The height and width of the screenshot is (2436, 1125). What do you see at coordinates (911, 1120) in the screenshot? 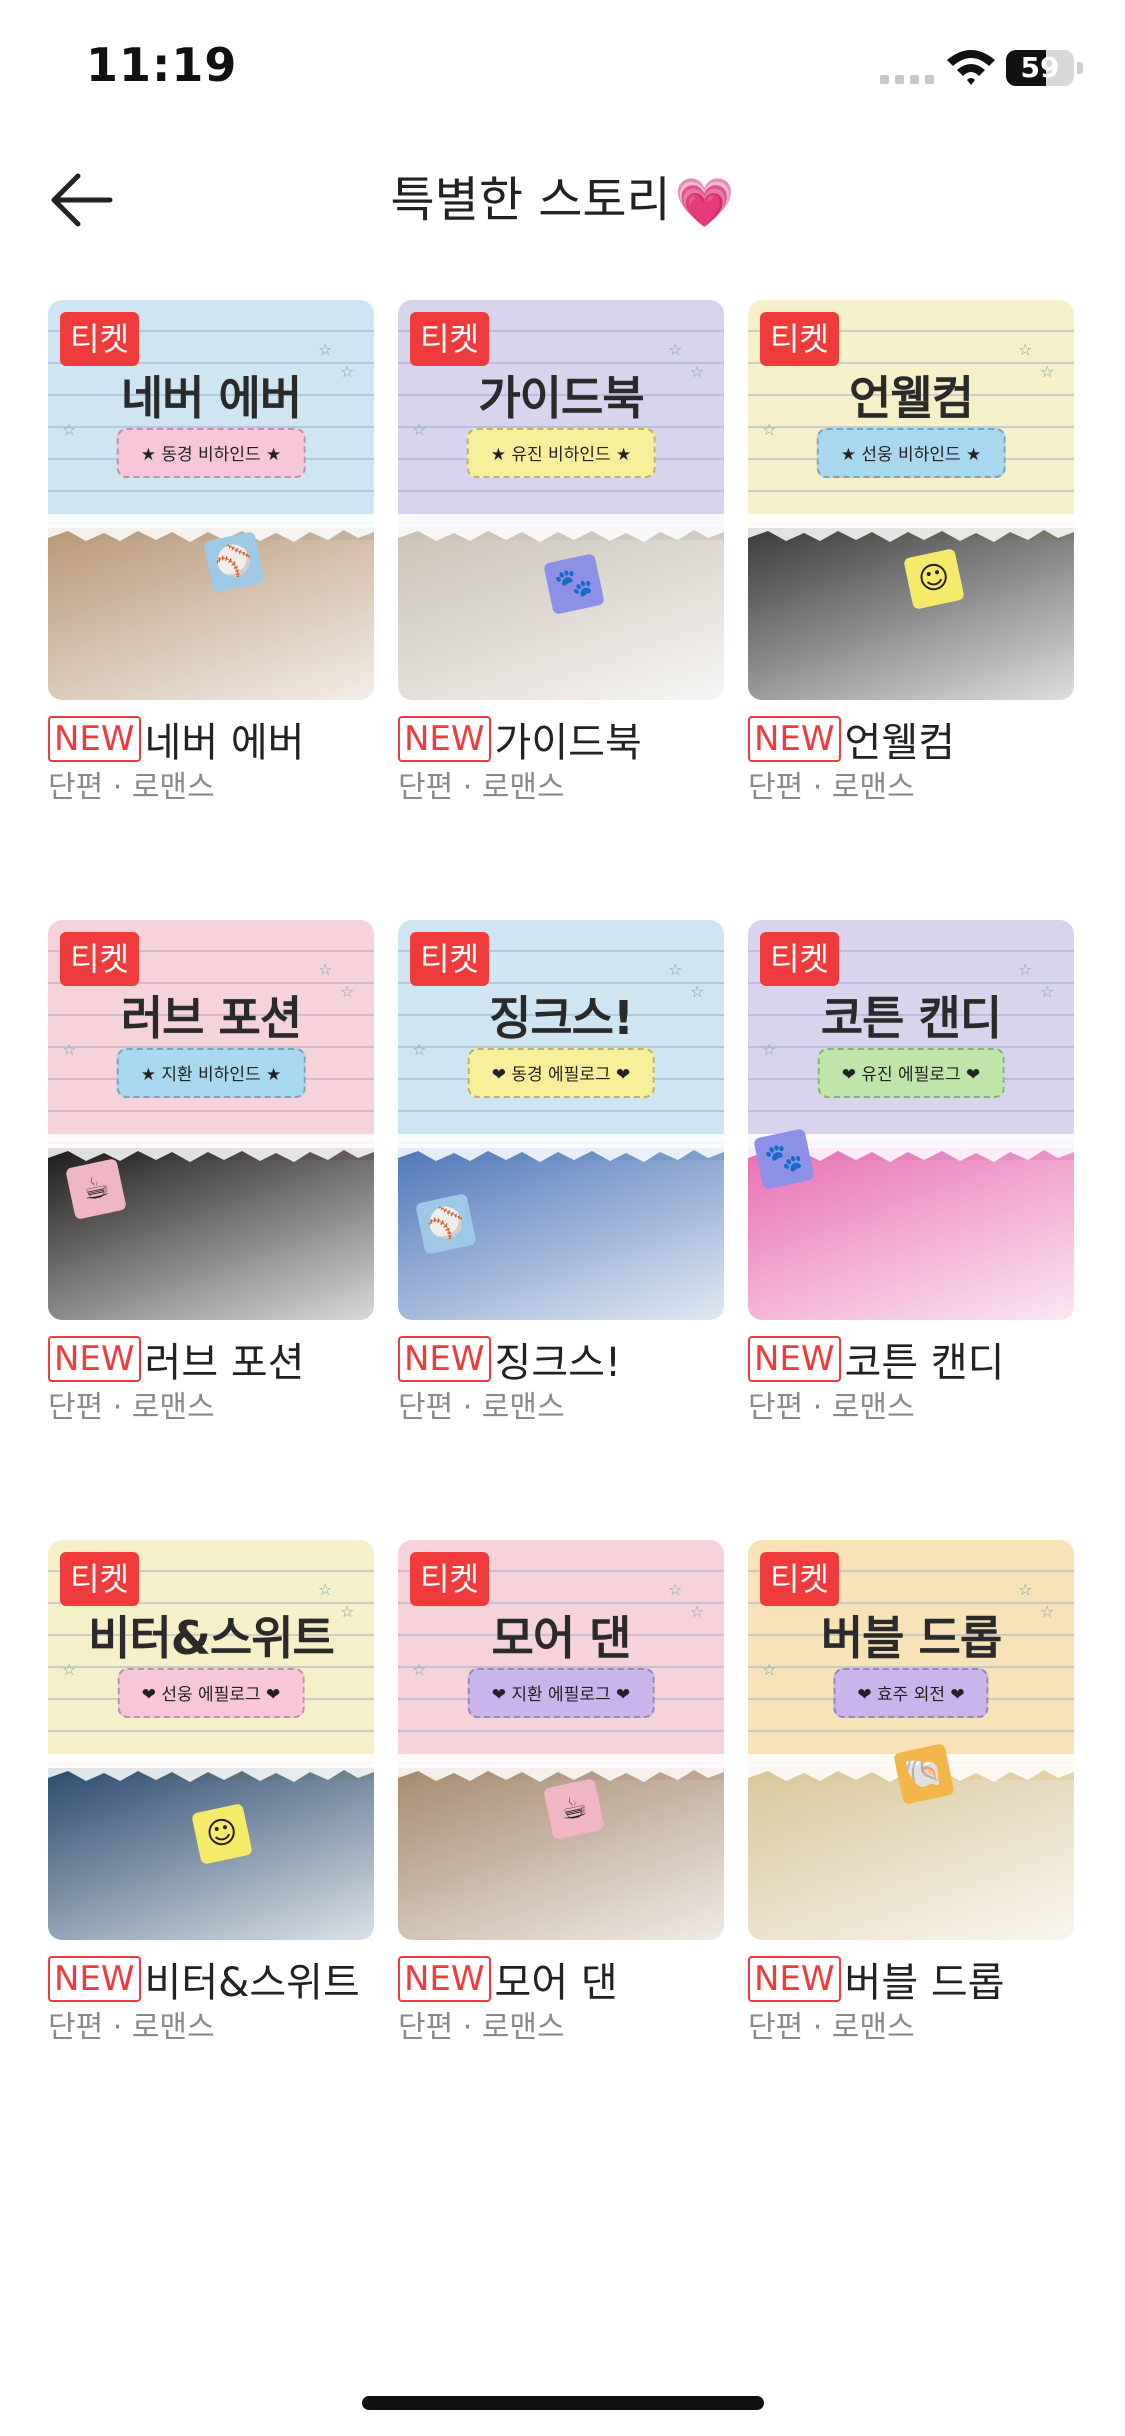
I see `story-thumbnail: 티켓 ☆ ☆ ☆ 코튼 캔디 ❤ 유진 에필로그 ❤ 🐾` at bounding box center [911, 1120].